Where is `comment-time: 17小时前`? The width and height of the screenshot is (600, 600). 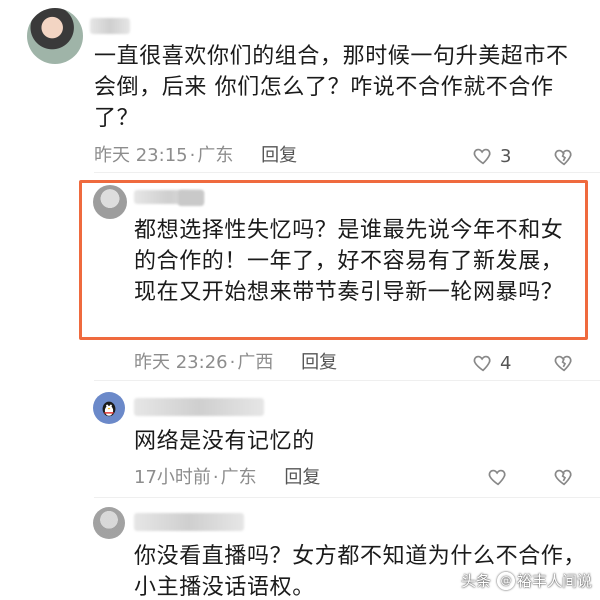 comment-time: 17小时前 is located at coordinates (172, 477).